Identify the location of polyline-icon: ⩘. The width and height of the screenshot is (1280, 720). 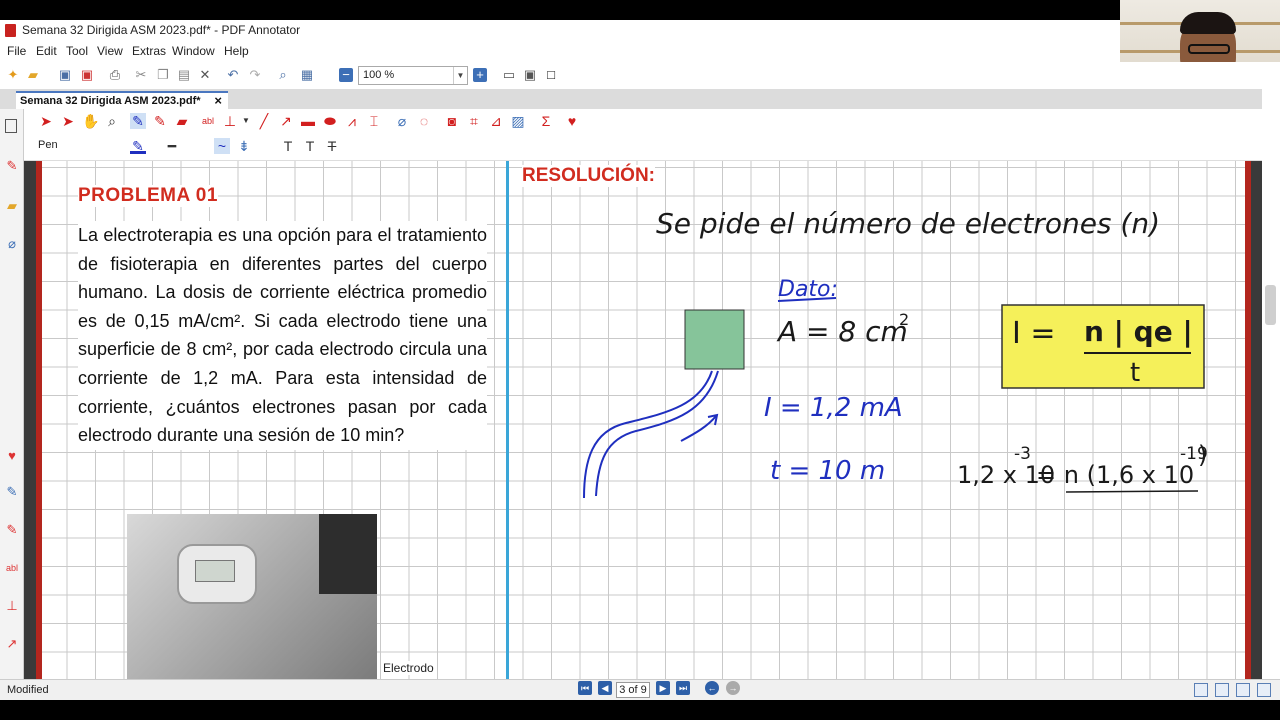
(352, 121).